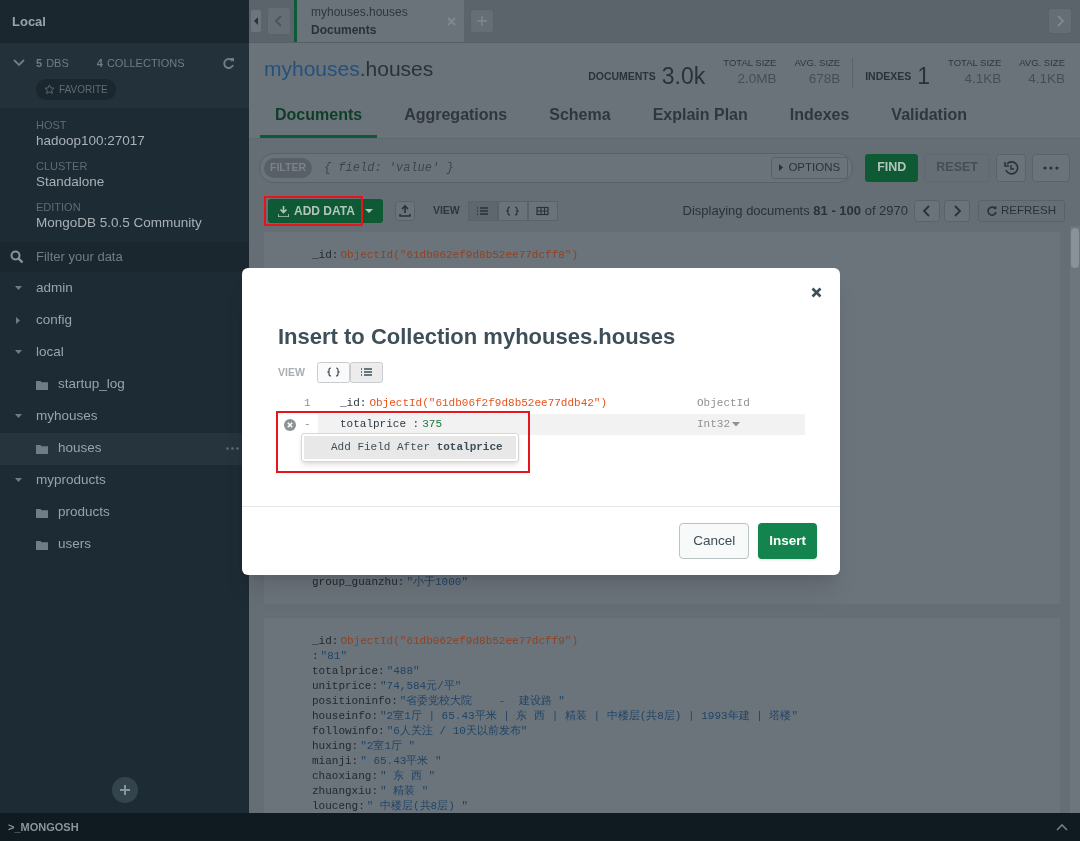  I want to click on line-number: 1, so click(307, 404).